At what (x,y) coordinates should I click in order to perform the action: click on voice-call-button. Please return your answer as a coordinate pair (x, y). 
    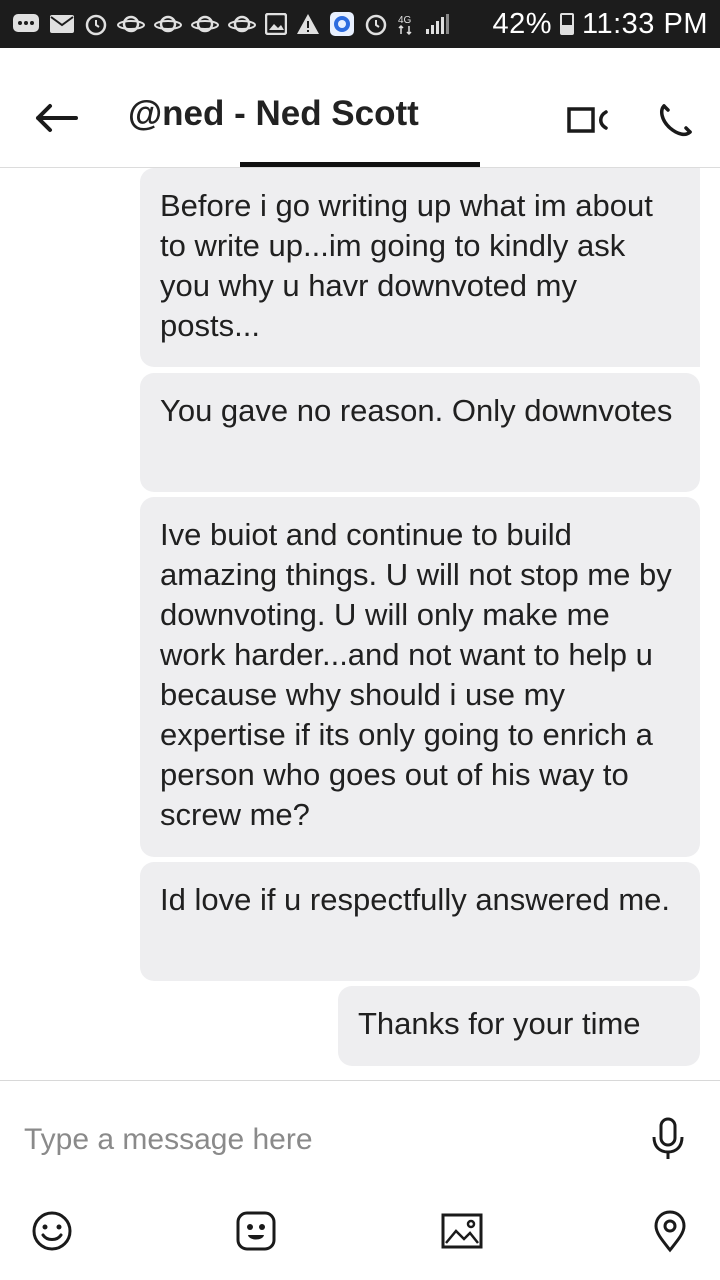
    Looking at the image, I should click on (676, 120).